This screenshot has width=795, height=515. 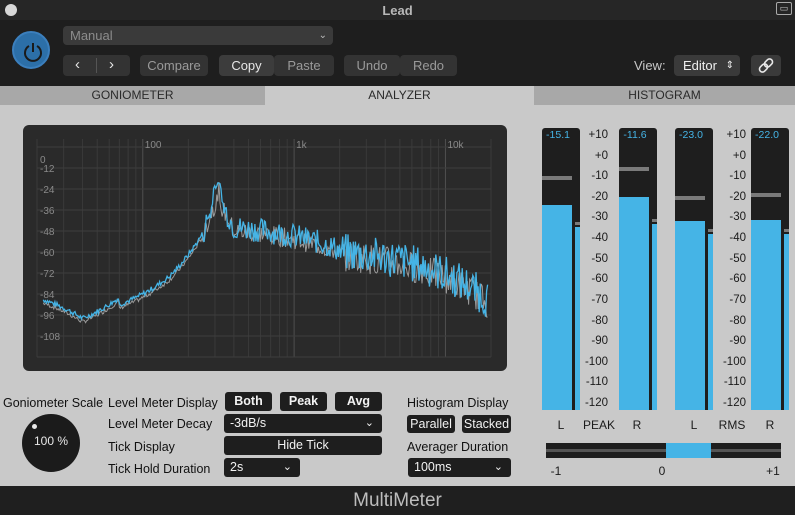 I want to click on averager-duration-menu: 100ms ⌄, so click(x=459, y=467).